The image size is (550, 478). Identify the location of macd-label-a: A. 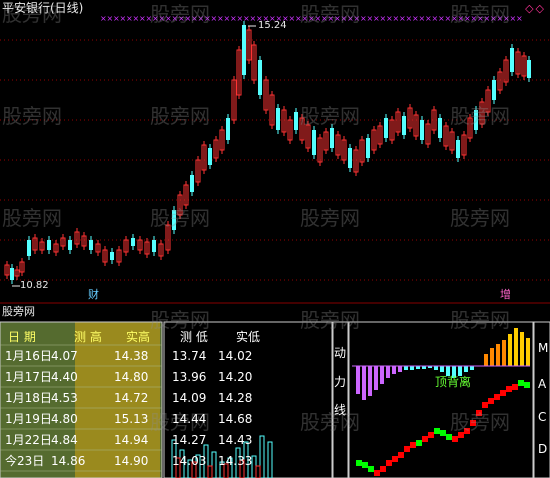
(542, 384).